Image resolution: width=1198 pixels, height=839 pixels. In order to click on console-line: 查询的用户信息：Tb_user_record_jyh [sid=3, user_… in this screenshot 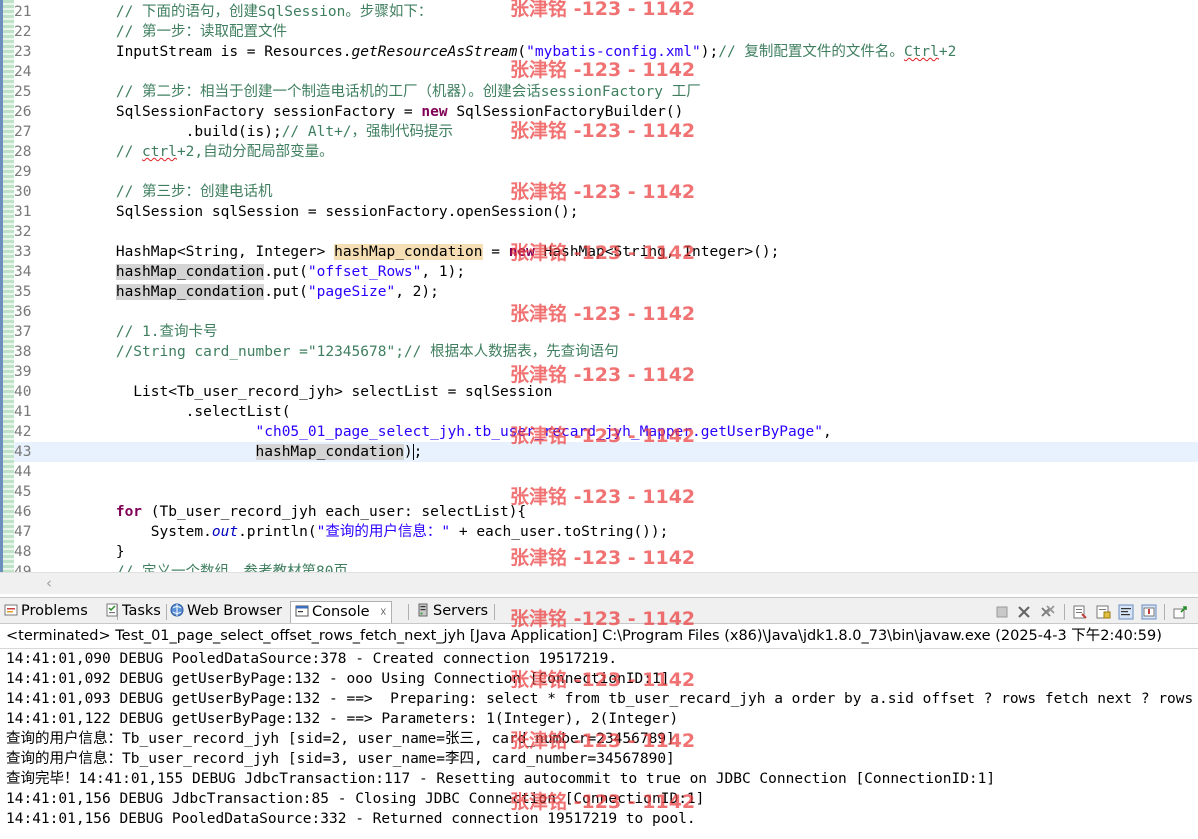, I will do `click(340, 759)`.